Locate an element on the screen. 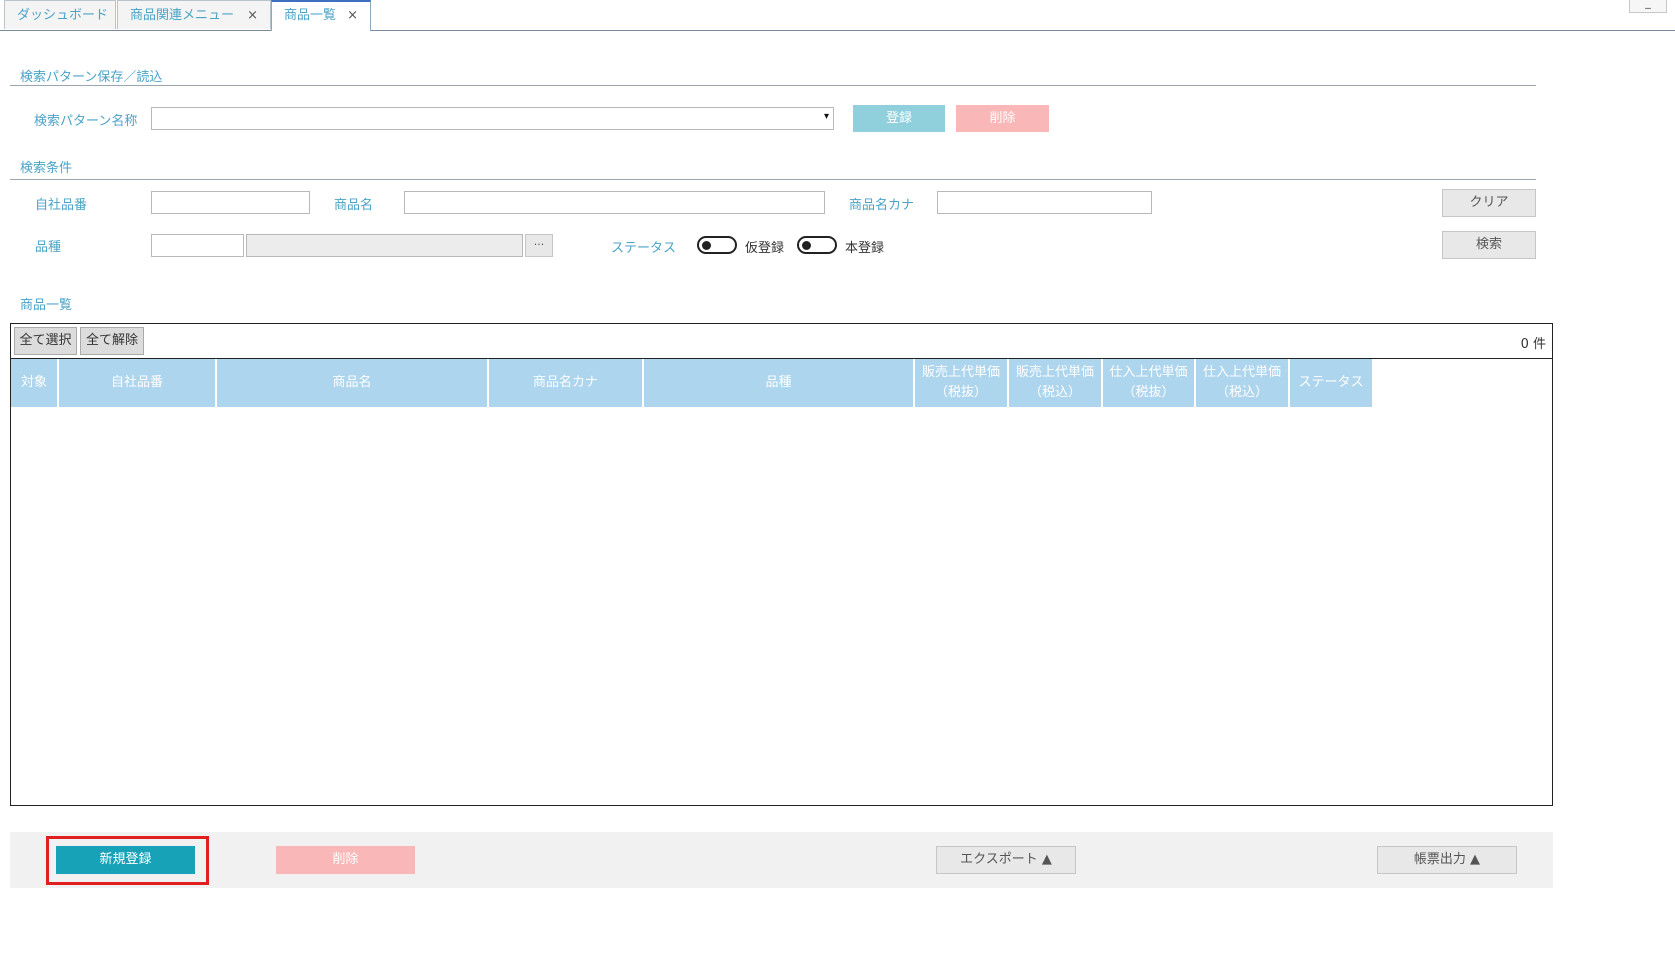 This screenshot has width=1675, height=961. pattern-register-button: 登録 is located at coordinates (899, 118).